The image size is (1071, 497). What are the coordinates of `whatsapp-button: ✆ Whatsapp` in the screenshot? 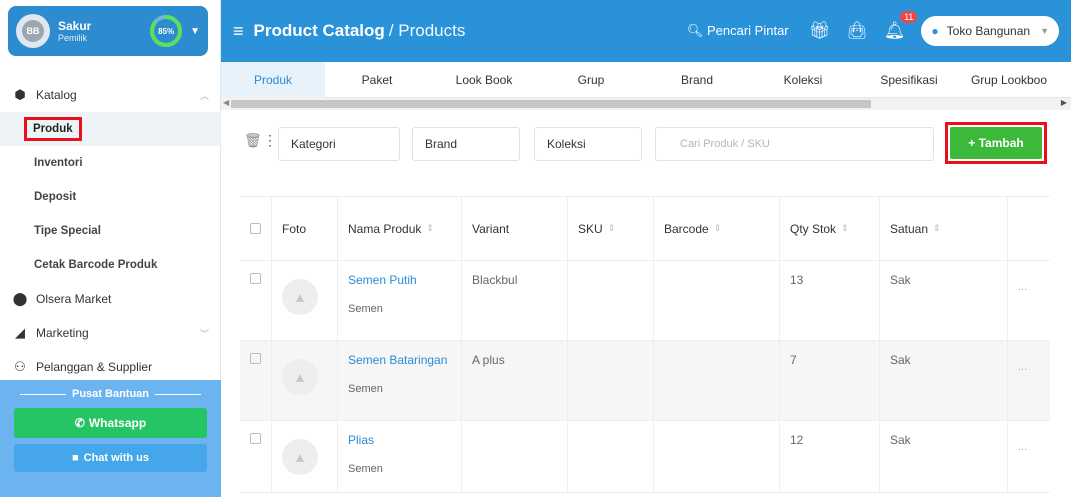 It's located at (110, 423).